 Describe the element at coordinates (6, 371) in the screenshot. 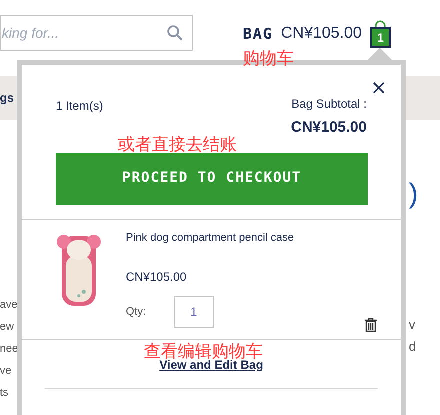

I see `text-fragment: ve` at that location.